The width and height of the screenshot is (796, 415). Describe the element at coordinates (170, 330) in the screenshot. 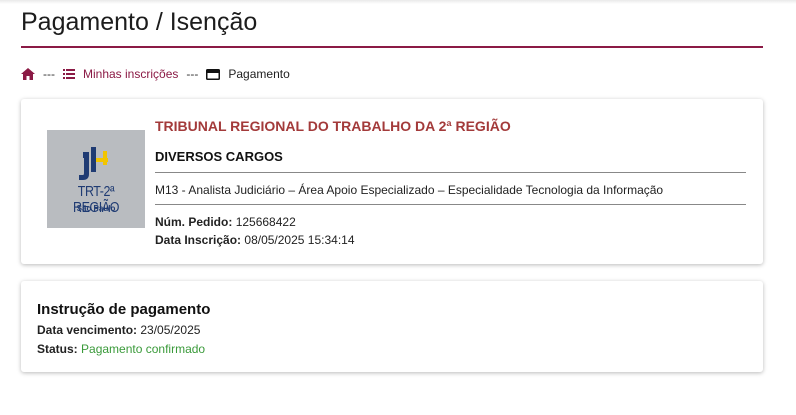

I see `due-date-value: 23/05/2025` at that location.